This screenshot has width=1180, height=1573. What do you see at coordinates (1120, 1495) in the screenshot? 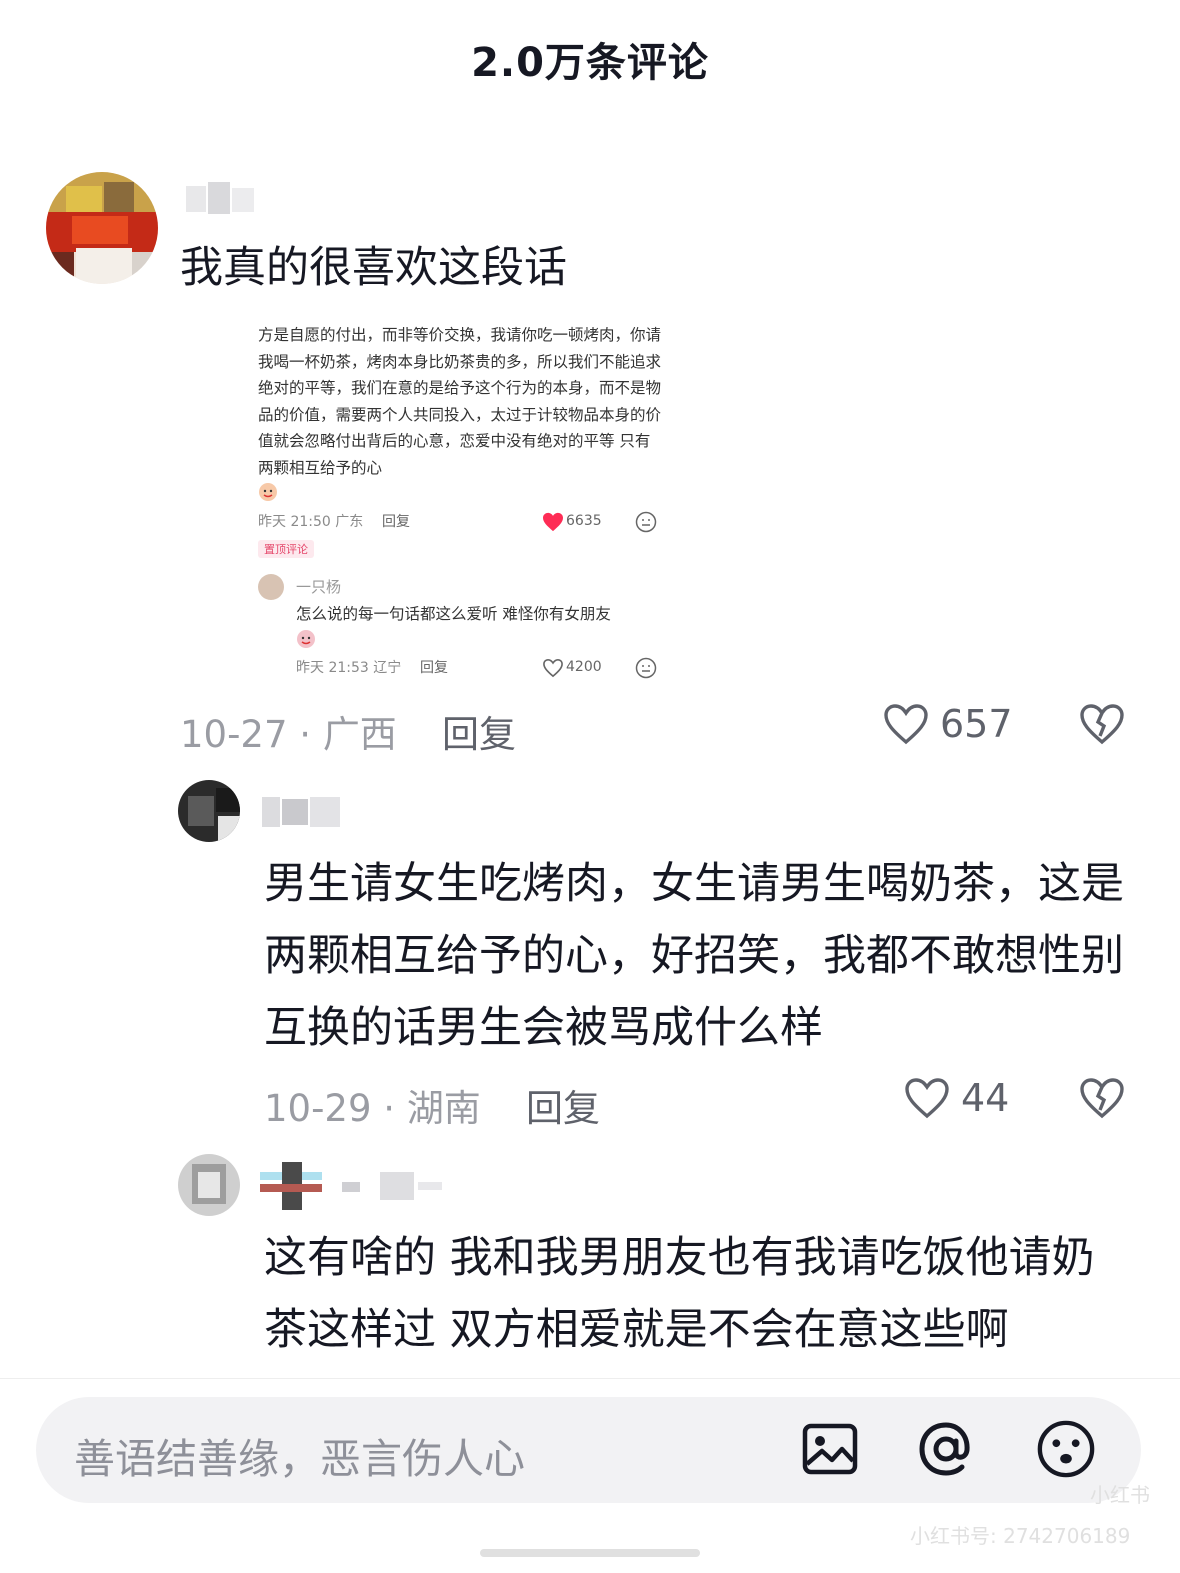
I see `watermark-app: 小红书` at bounding box center [1120, 1495].